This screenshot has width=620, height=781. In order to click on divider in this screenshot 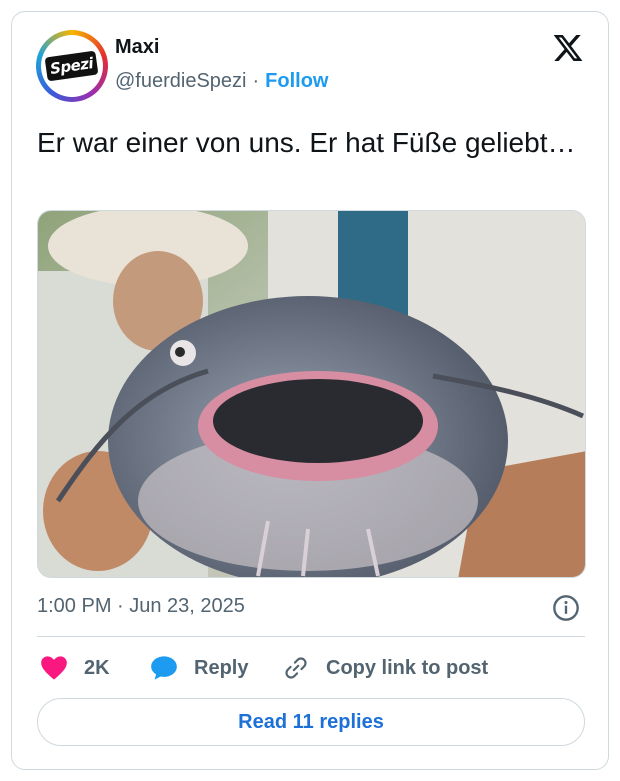, I will do `click(311, 636)`.